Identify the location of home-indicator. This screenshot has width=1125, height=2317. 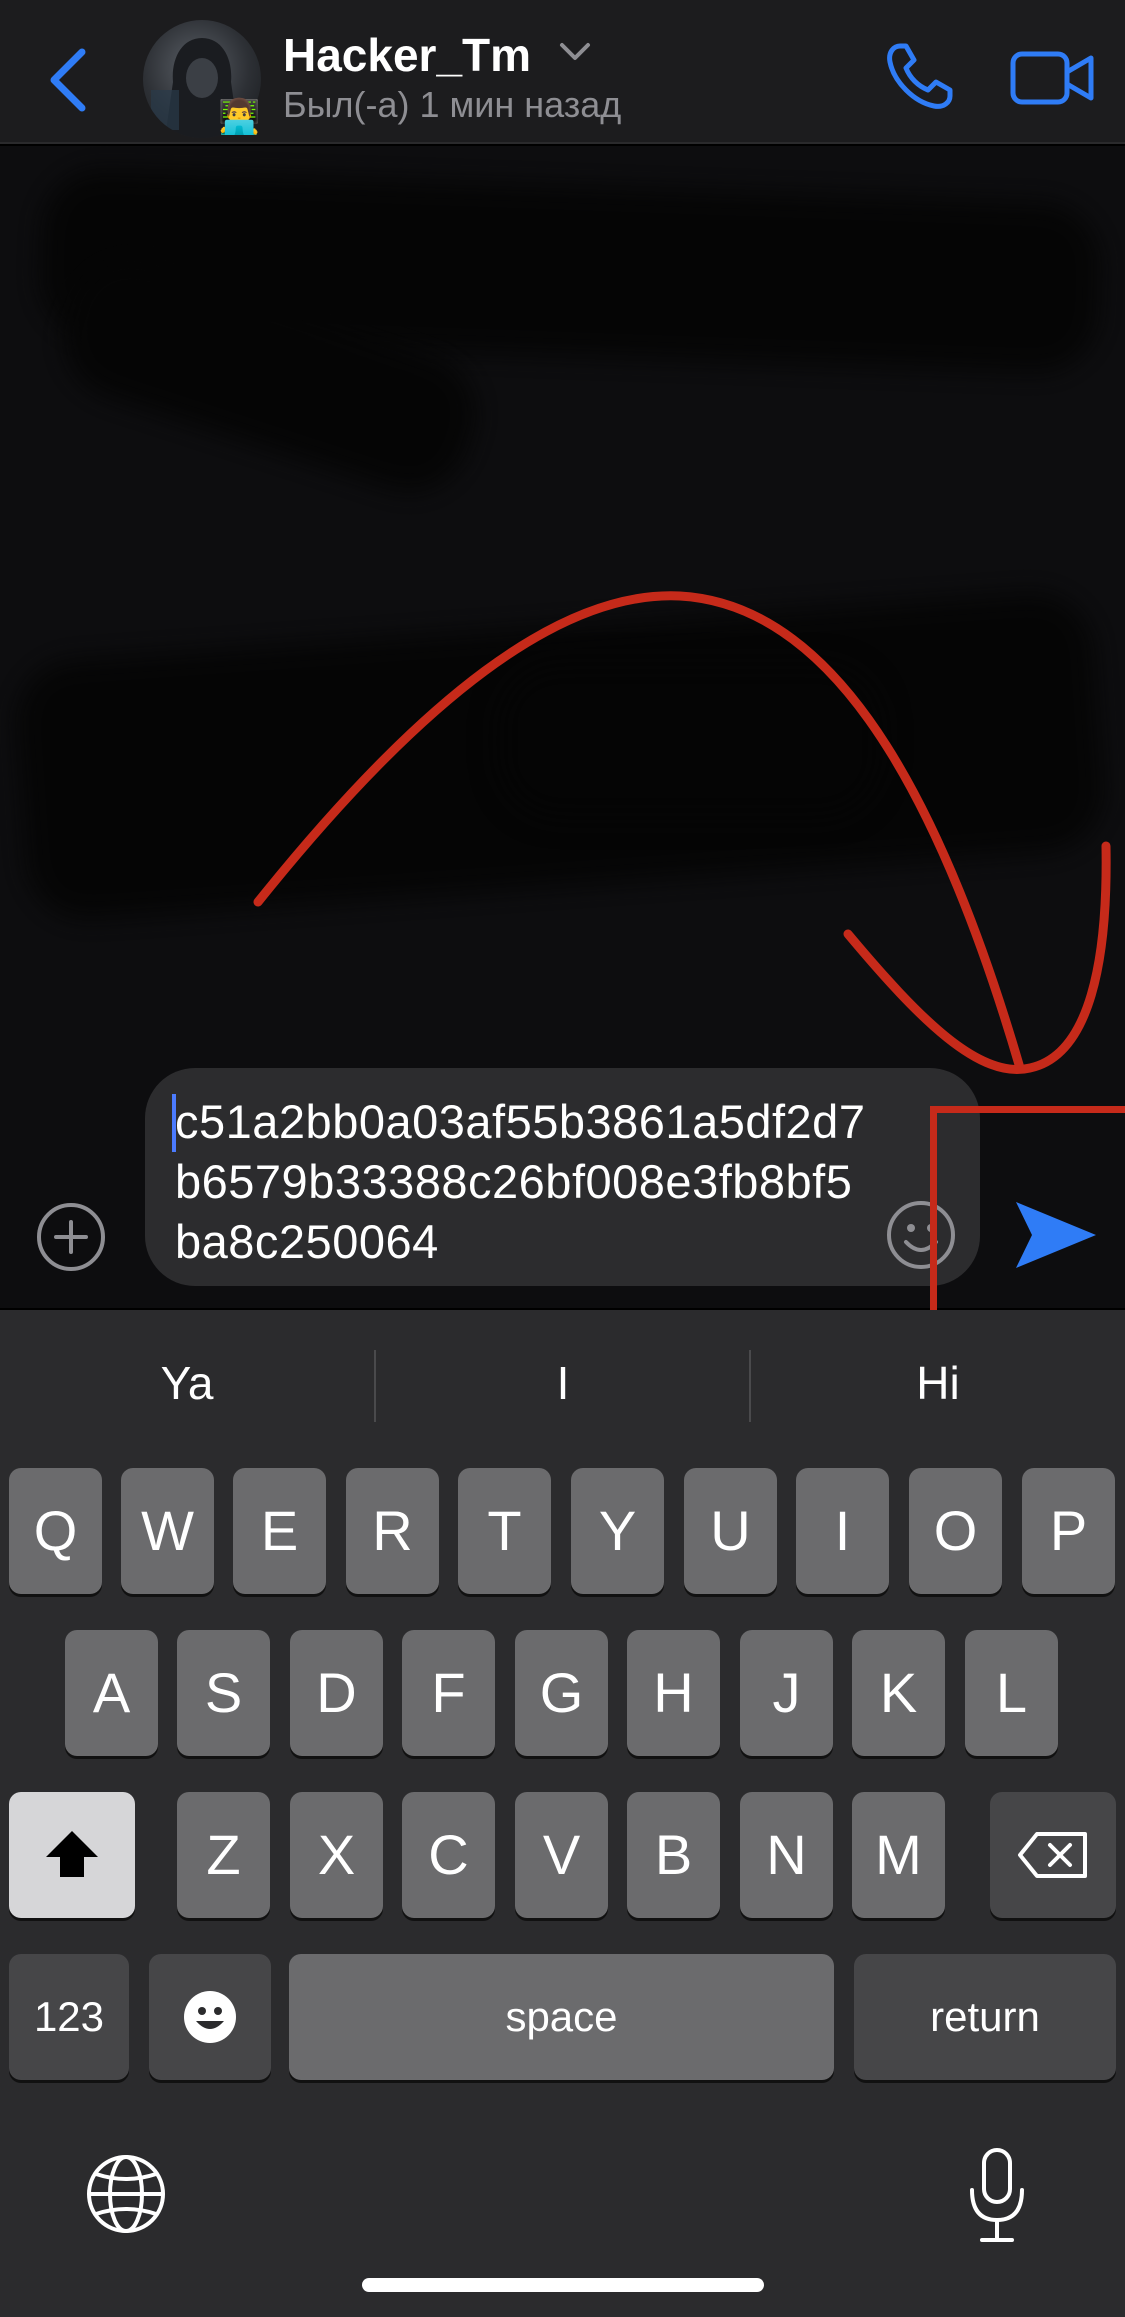
(563, 2285).